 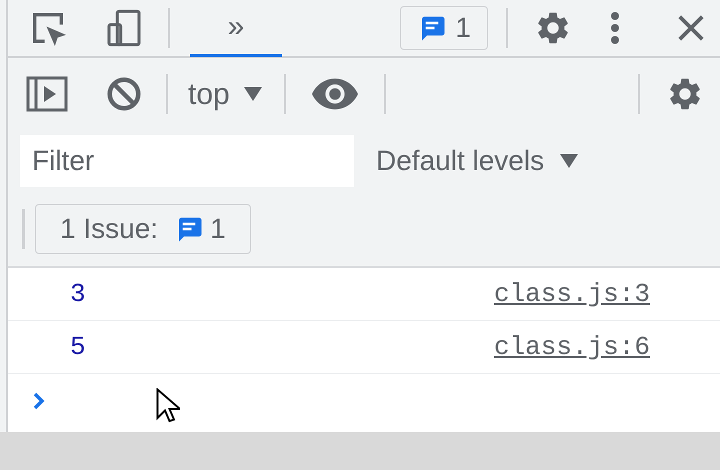 I want to click on issues-count: 1, so click(x=463, y=28).